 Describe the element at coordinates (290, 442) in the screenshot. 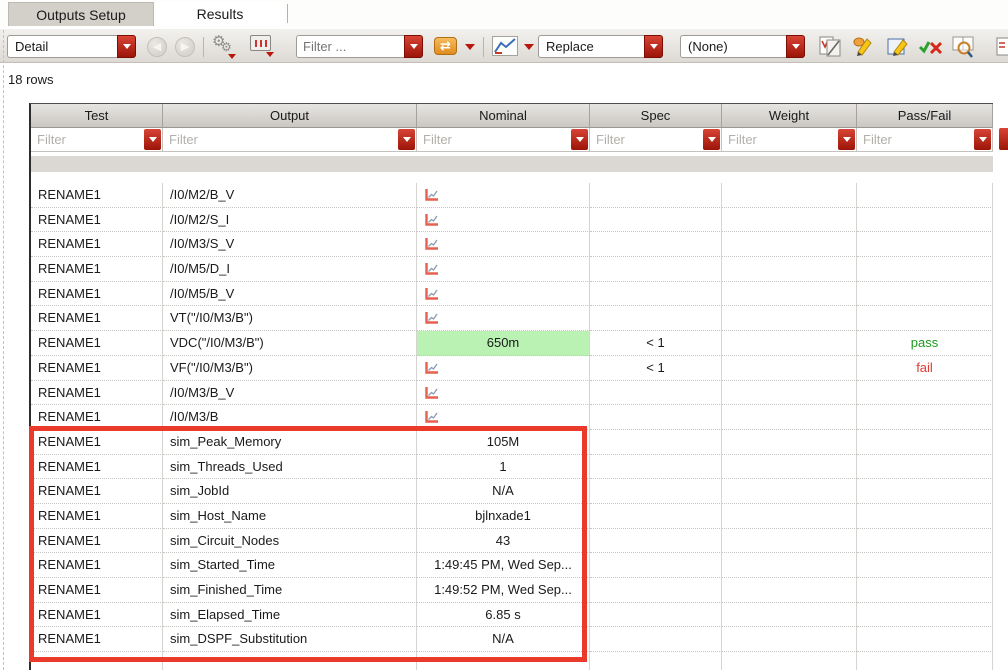

I see `cell-output: sim_Peak_Memory` at that location.